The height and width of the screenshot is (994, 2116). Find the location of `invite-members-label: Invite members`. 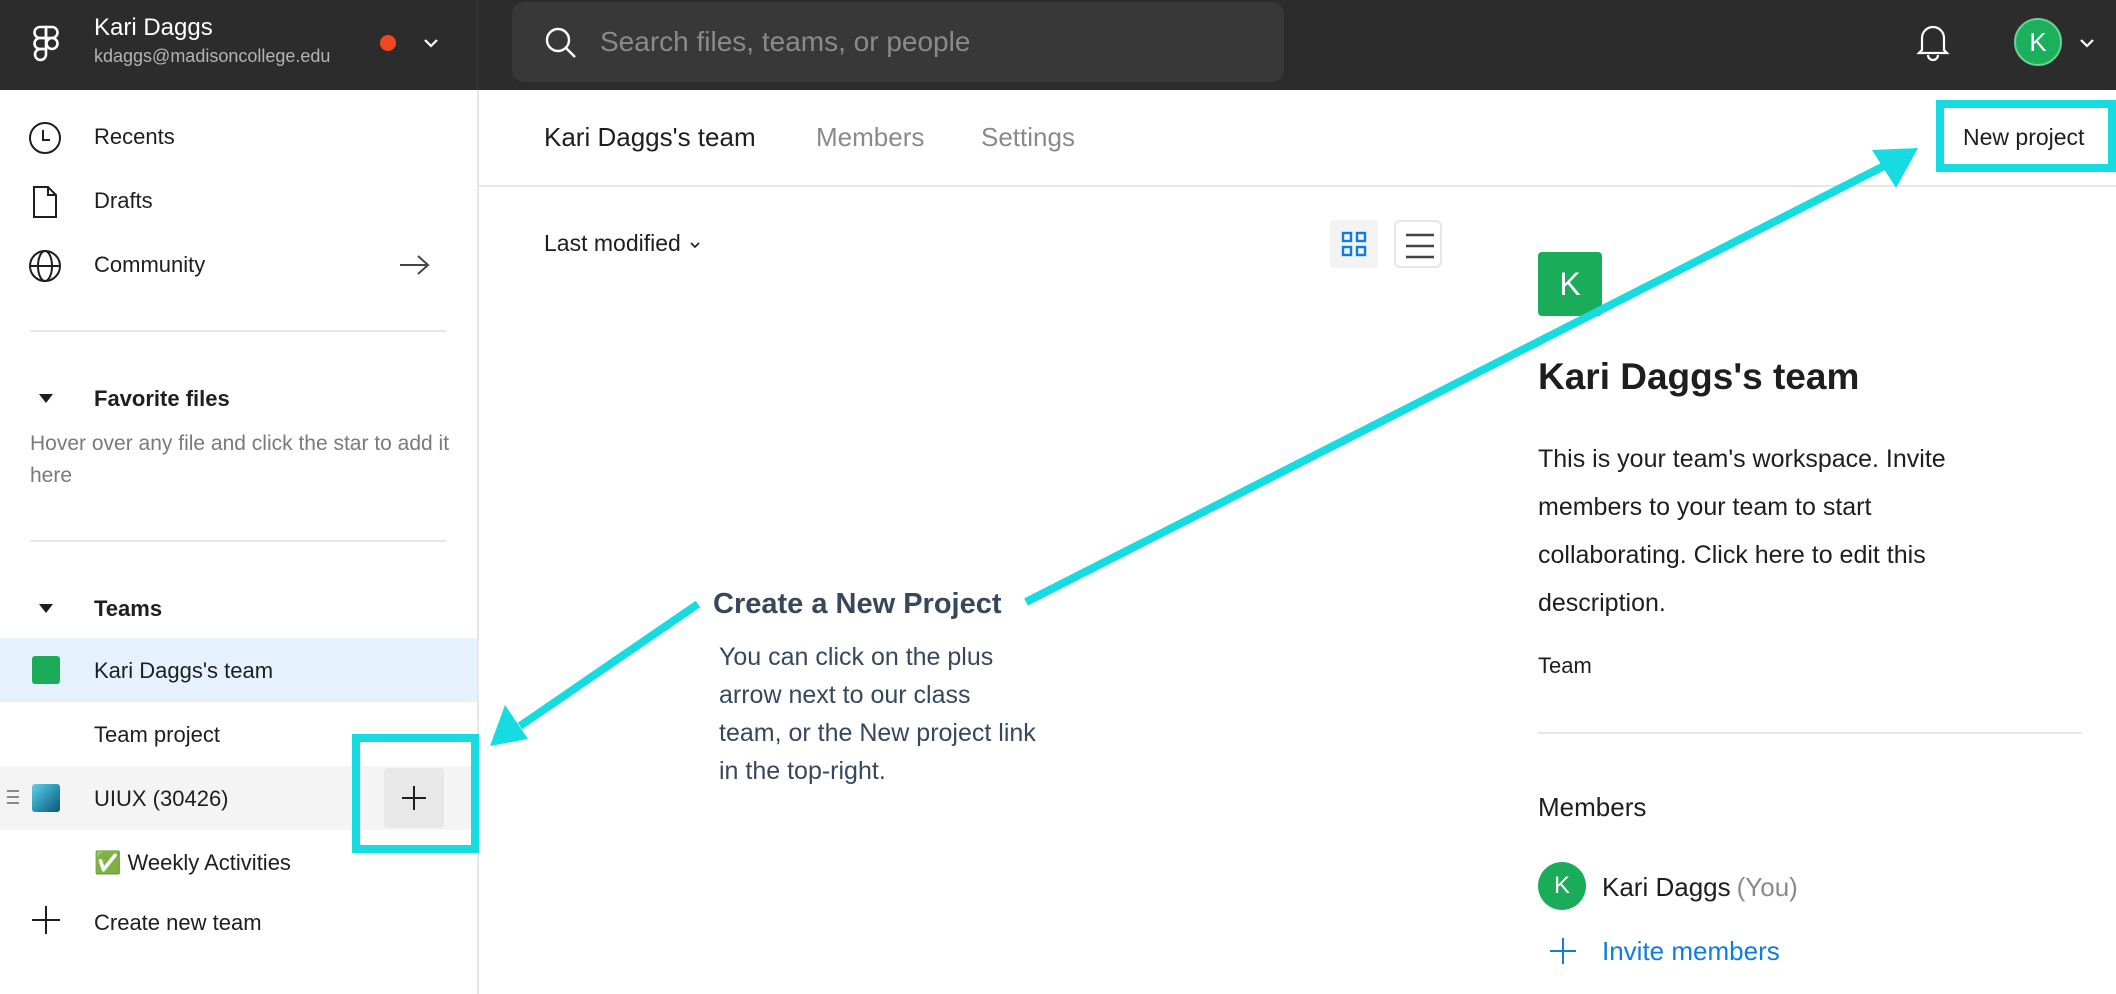

invite-members-label: Invite members is located at coordinates (1691, 951).